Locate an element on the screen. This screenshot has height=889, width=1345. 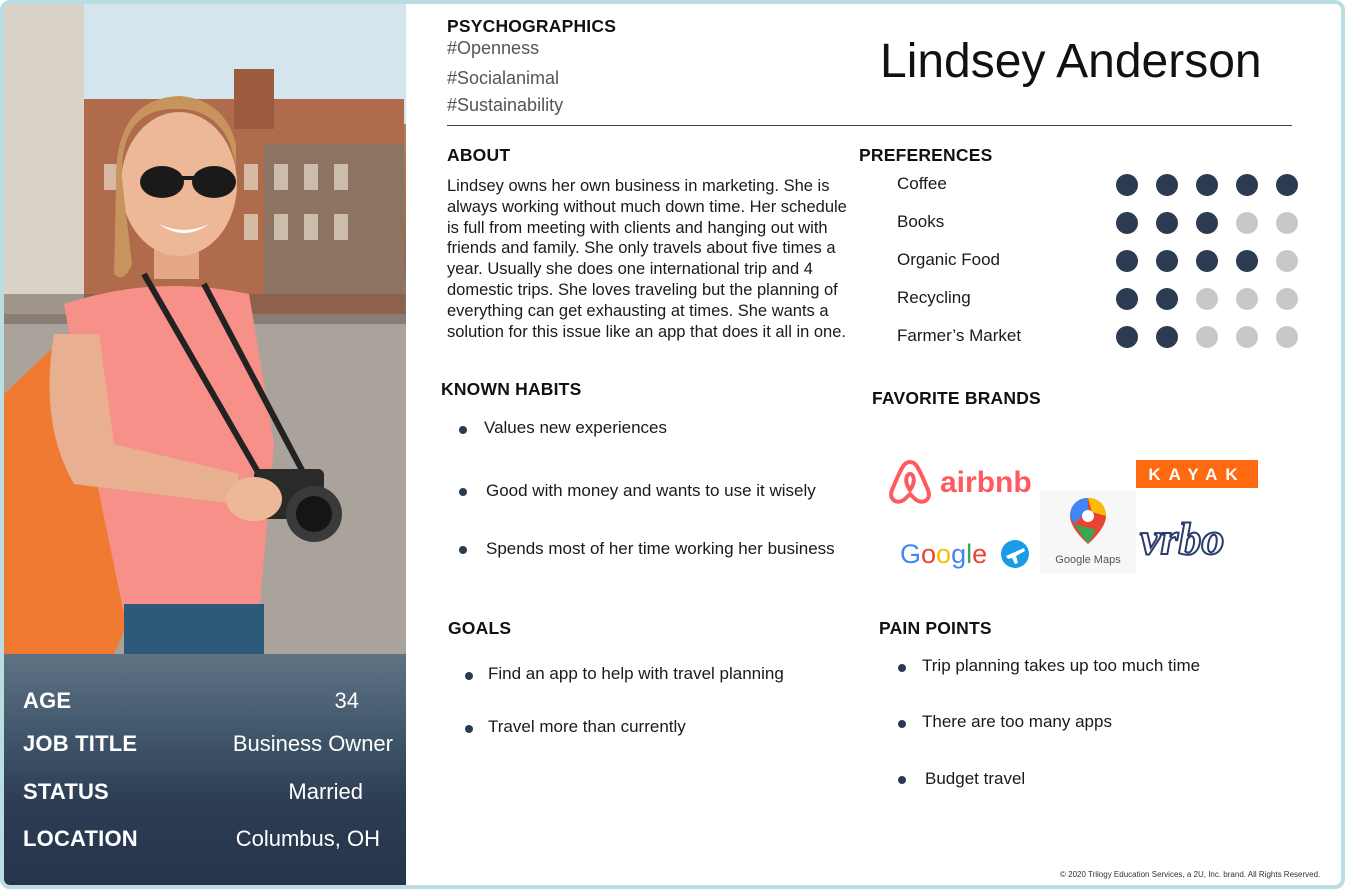
status-label: STATUS is located at coordinates (66, 791).